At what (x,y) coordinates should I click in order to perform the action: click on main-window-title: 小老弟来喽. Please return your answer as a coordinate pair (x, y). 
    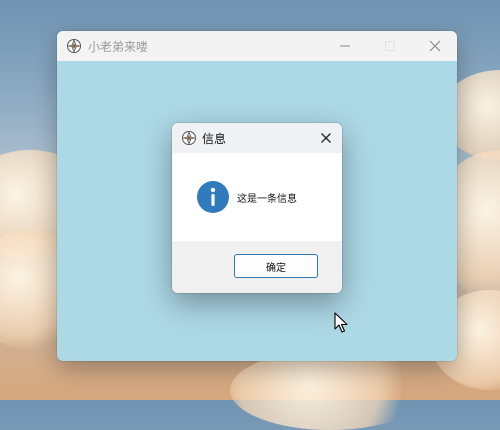
    Looking at the image, I should click on (118, 46).